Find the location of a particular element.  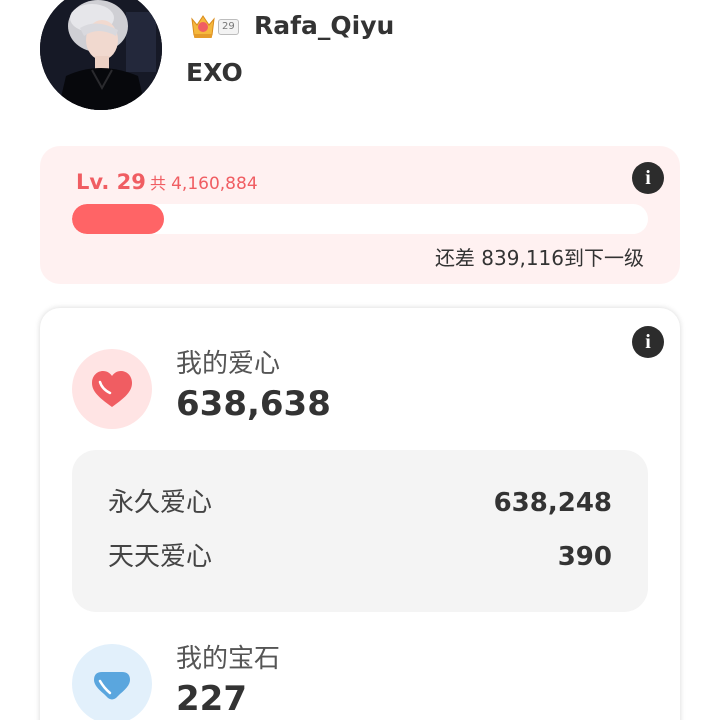

crown-badge-icon is located at coordinates (203, 26).